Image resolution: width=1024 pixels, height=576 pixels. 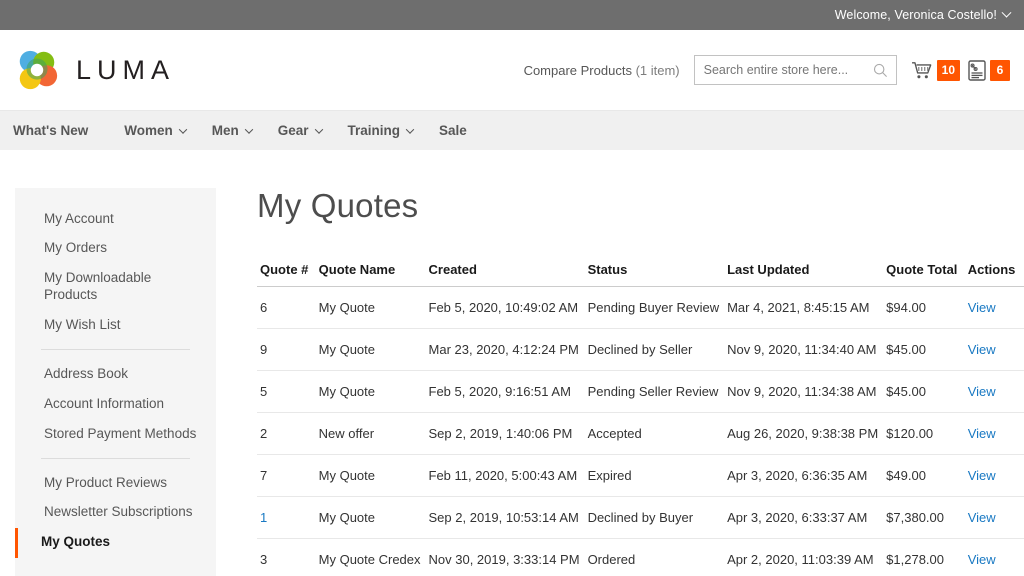 What do you see at coordinates (239, 130) in the screenshot?
I see `nav-item-men: Men` at bounding box center [239, 130].